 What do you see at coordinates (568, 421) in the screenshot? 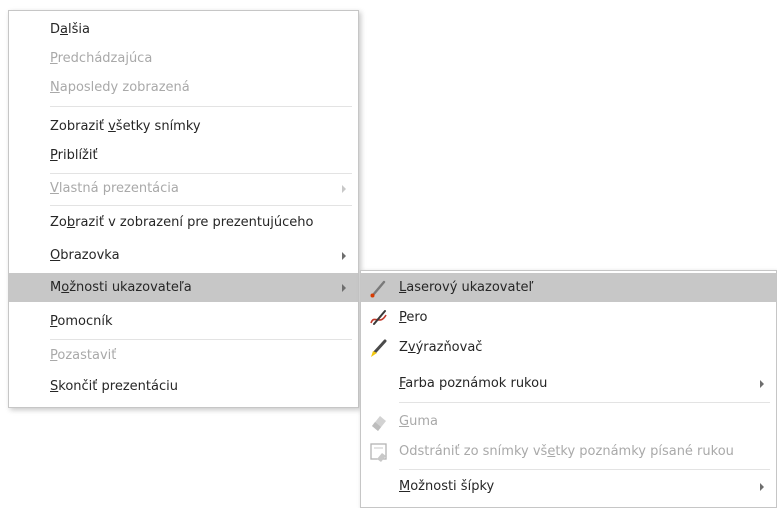
I see `menu-item-eraser: Guma` at bounding box center [568, 421].